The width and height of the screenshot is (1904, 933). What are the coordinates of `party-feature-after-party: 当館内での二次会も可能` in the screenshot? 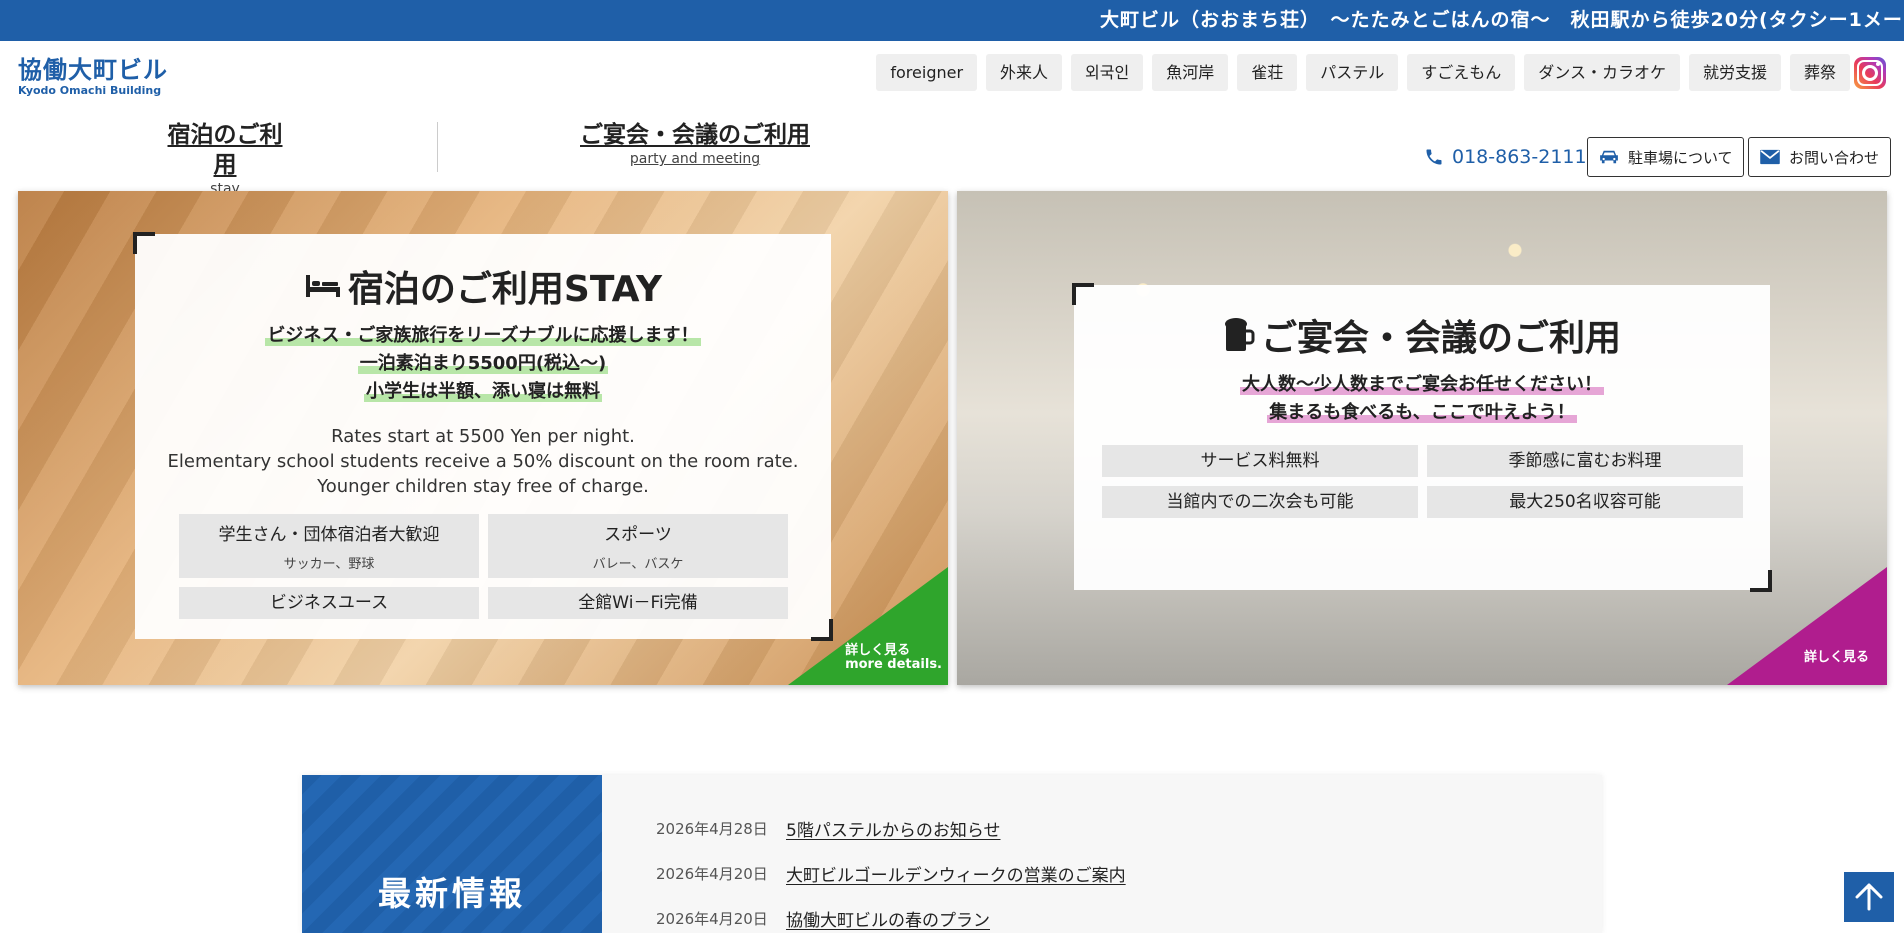 It's located at (1260, 502).